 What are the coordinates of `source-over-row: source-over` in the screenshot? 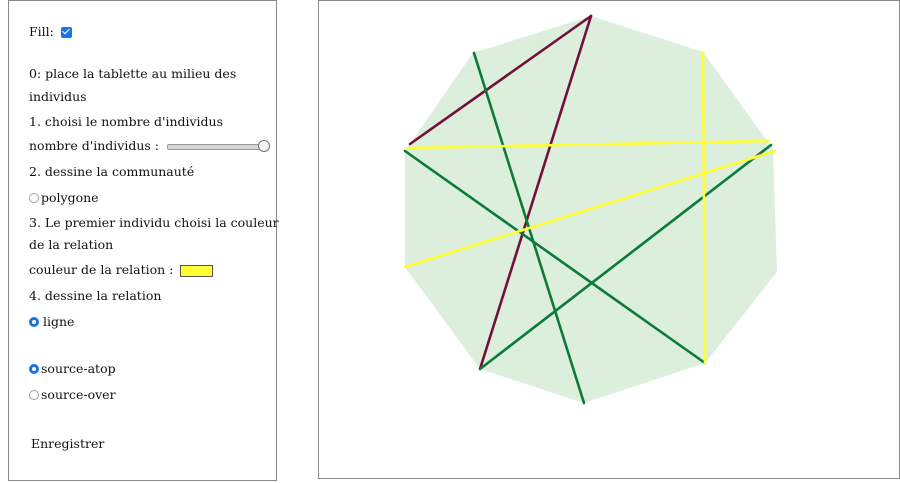 It's located at (72, 395).